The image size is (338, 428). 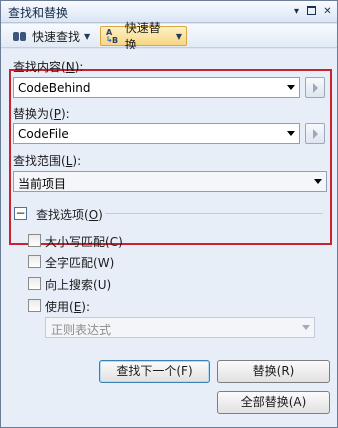 What do you see at coordinates (214, 213) in the screenshot?
I see `options-divider` at bounding box center [214, 213].